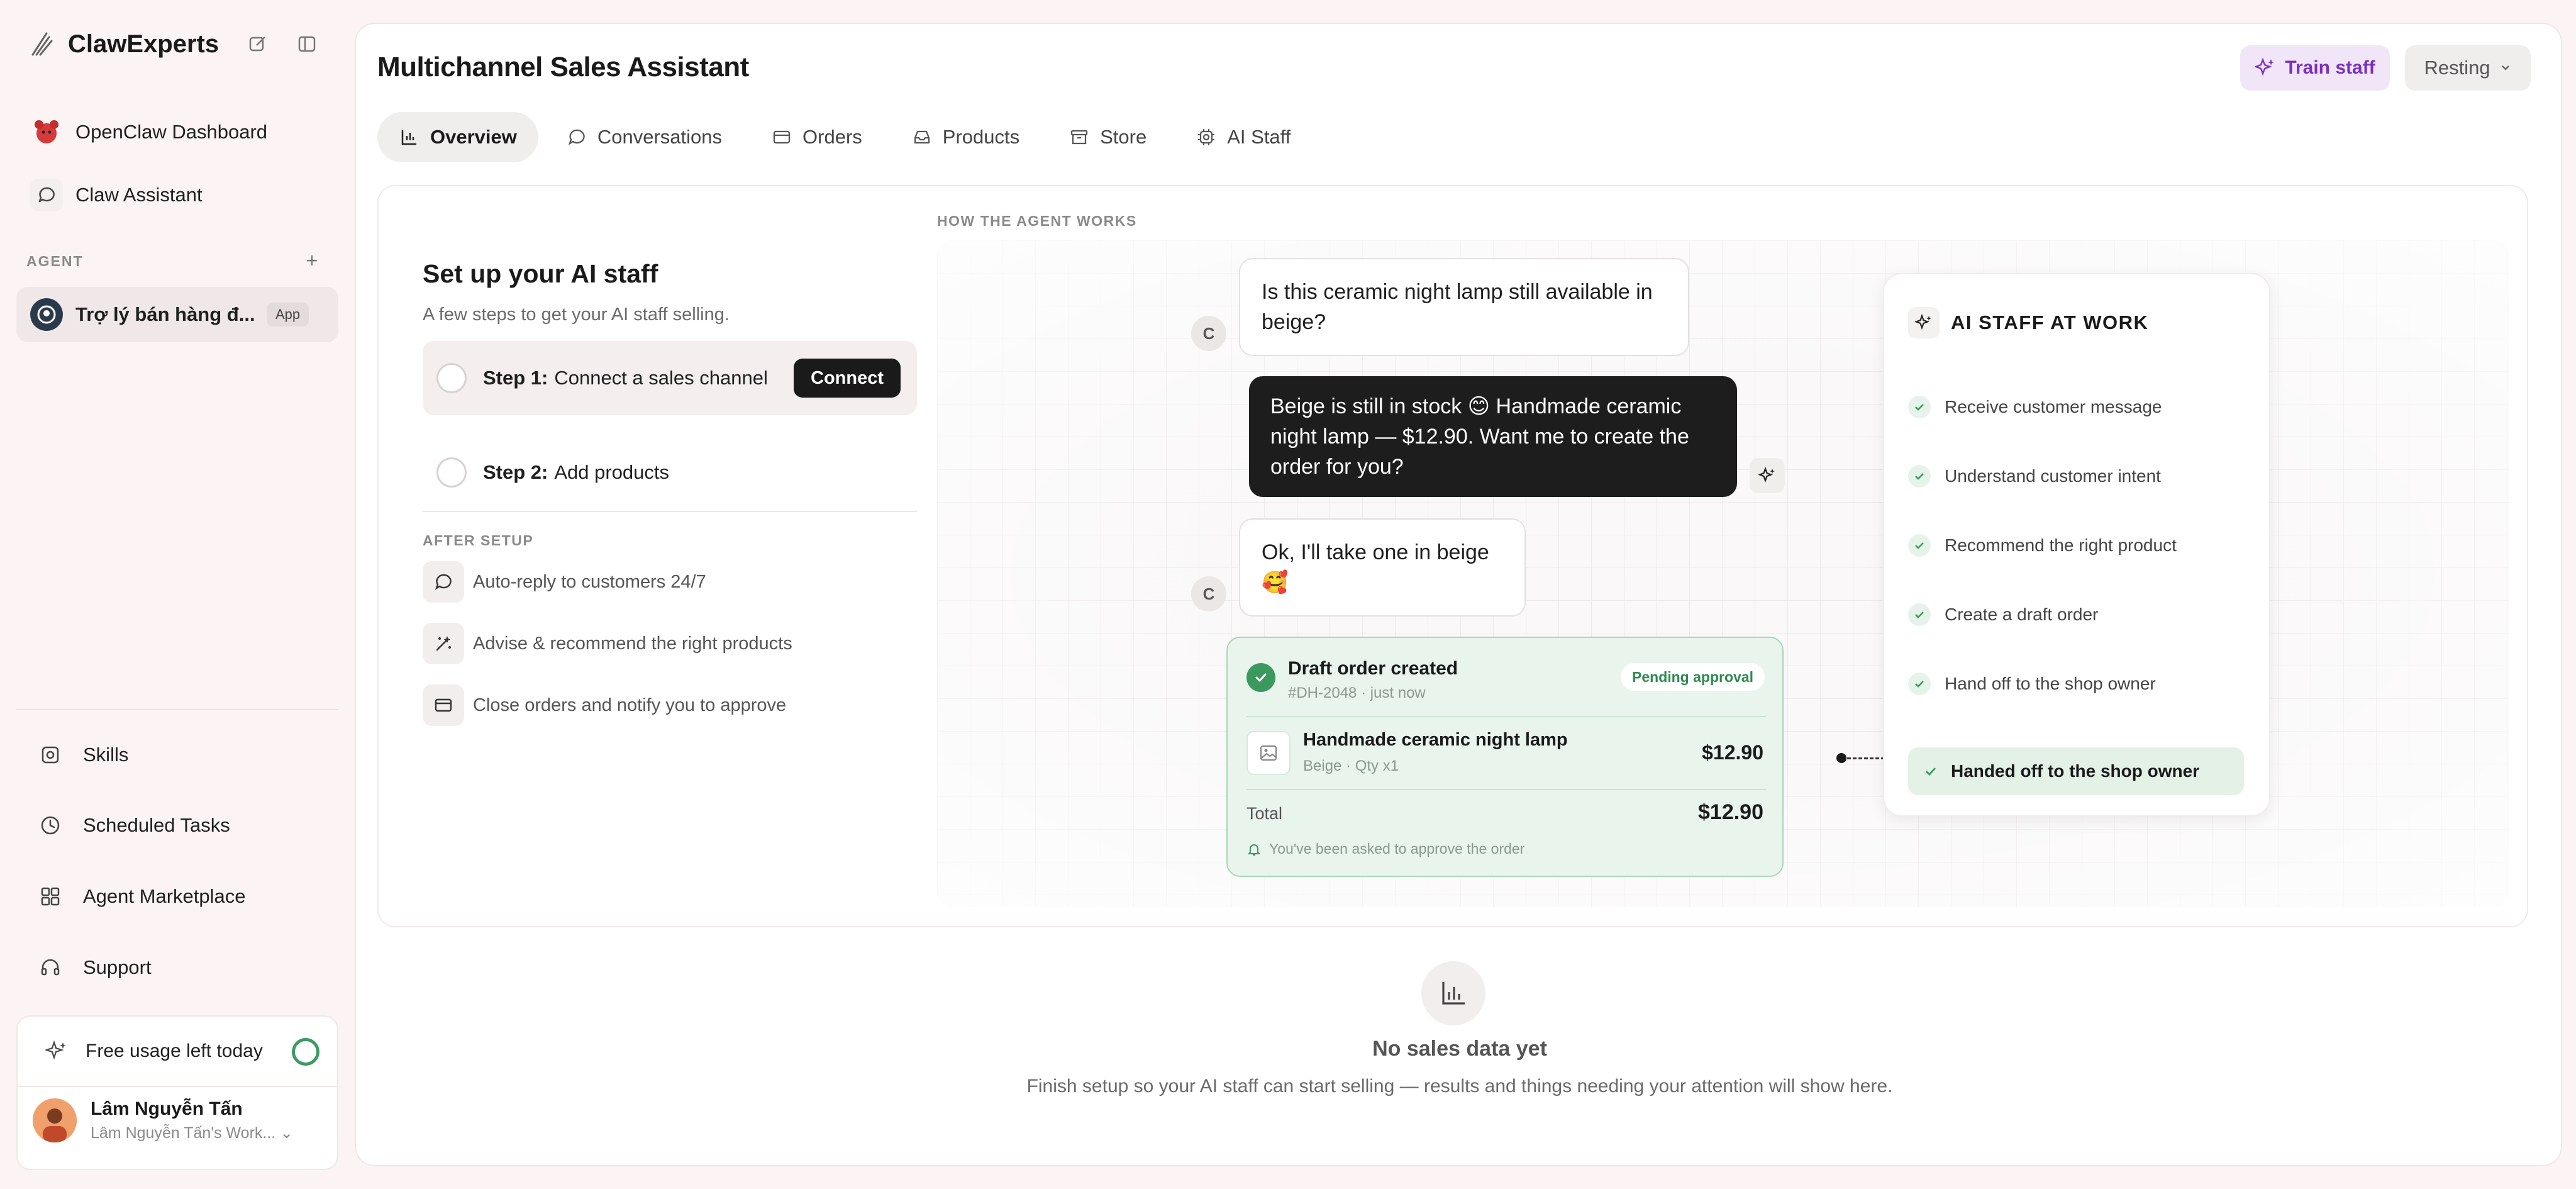 The image size is (2576, 1189). What do you see at coordinates (443, 643) in the screenshot?
I see `magic-wand-icon` at bounding box center [443, 643].